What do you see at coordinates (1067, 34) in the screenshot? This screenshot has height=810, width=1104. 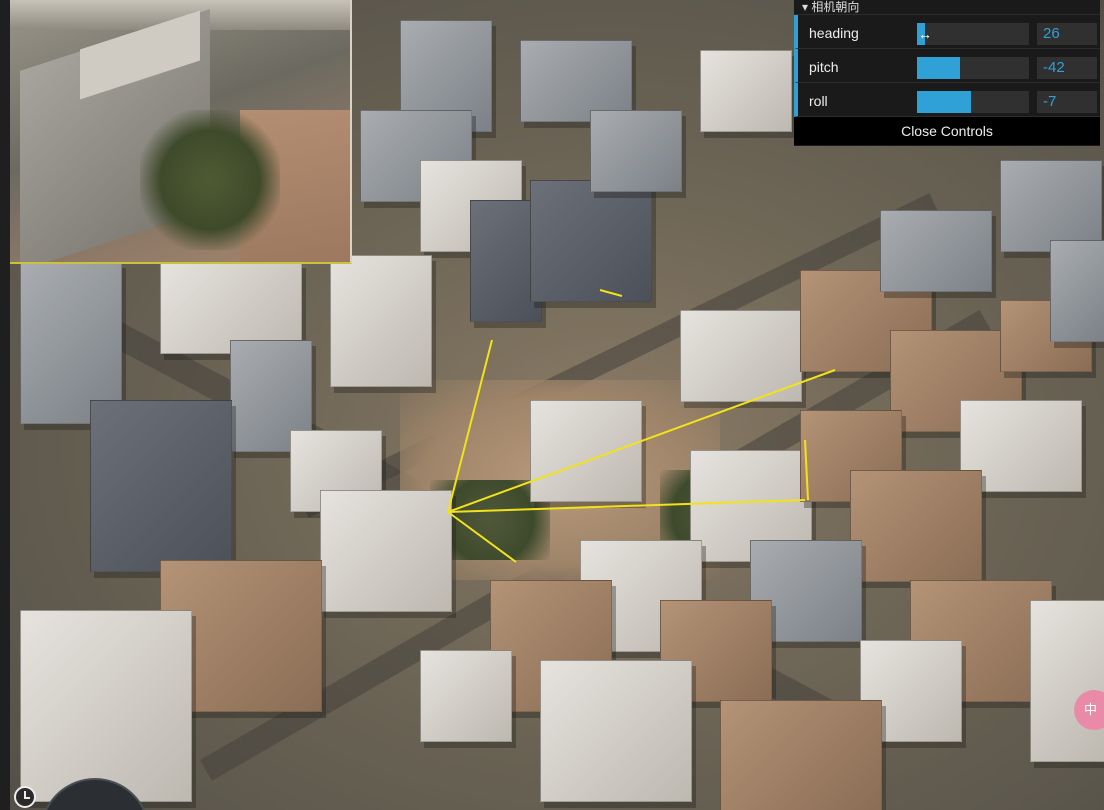 I see `heading-input: 26` at bounding box center [1067, 34].